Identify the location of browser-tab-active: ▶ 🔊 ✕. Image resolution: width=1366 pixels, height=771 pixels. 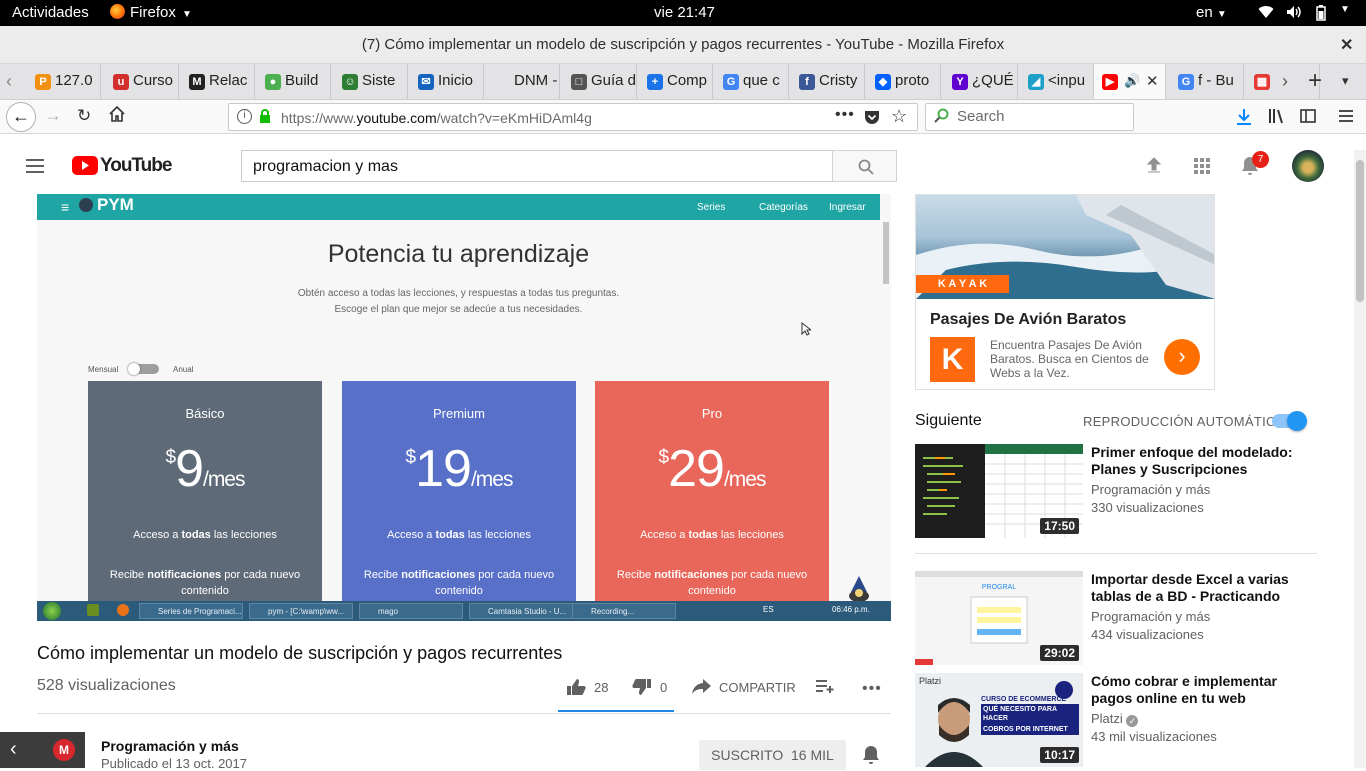
(1130, 81).